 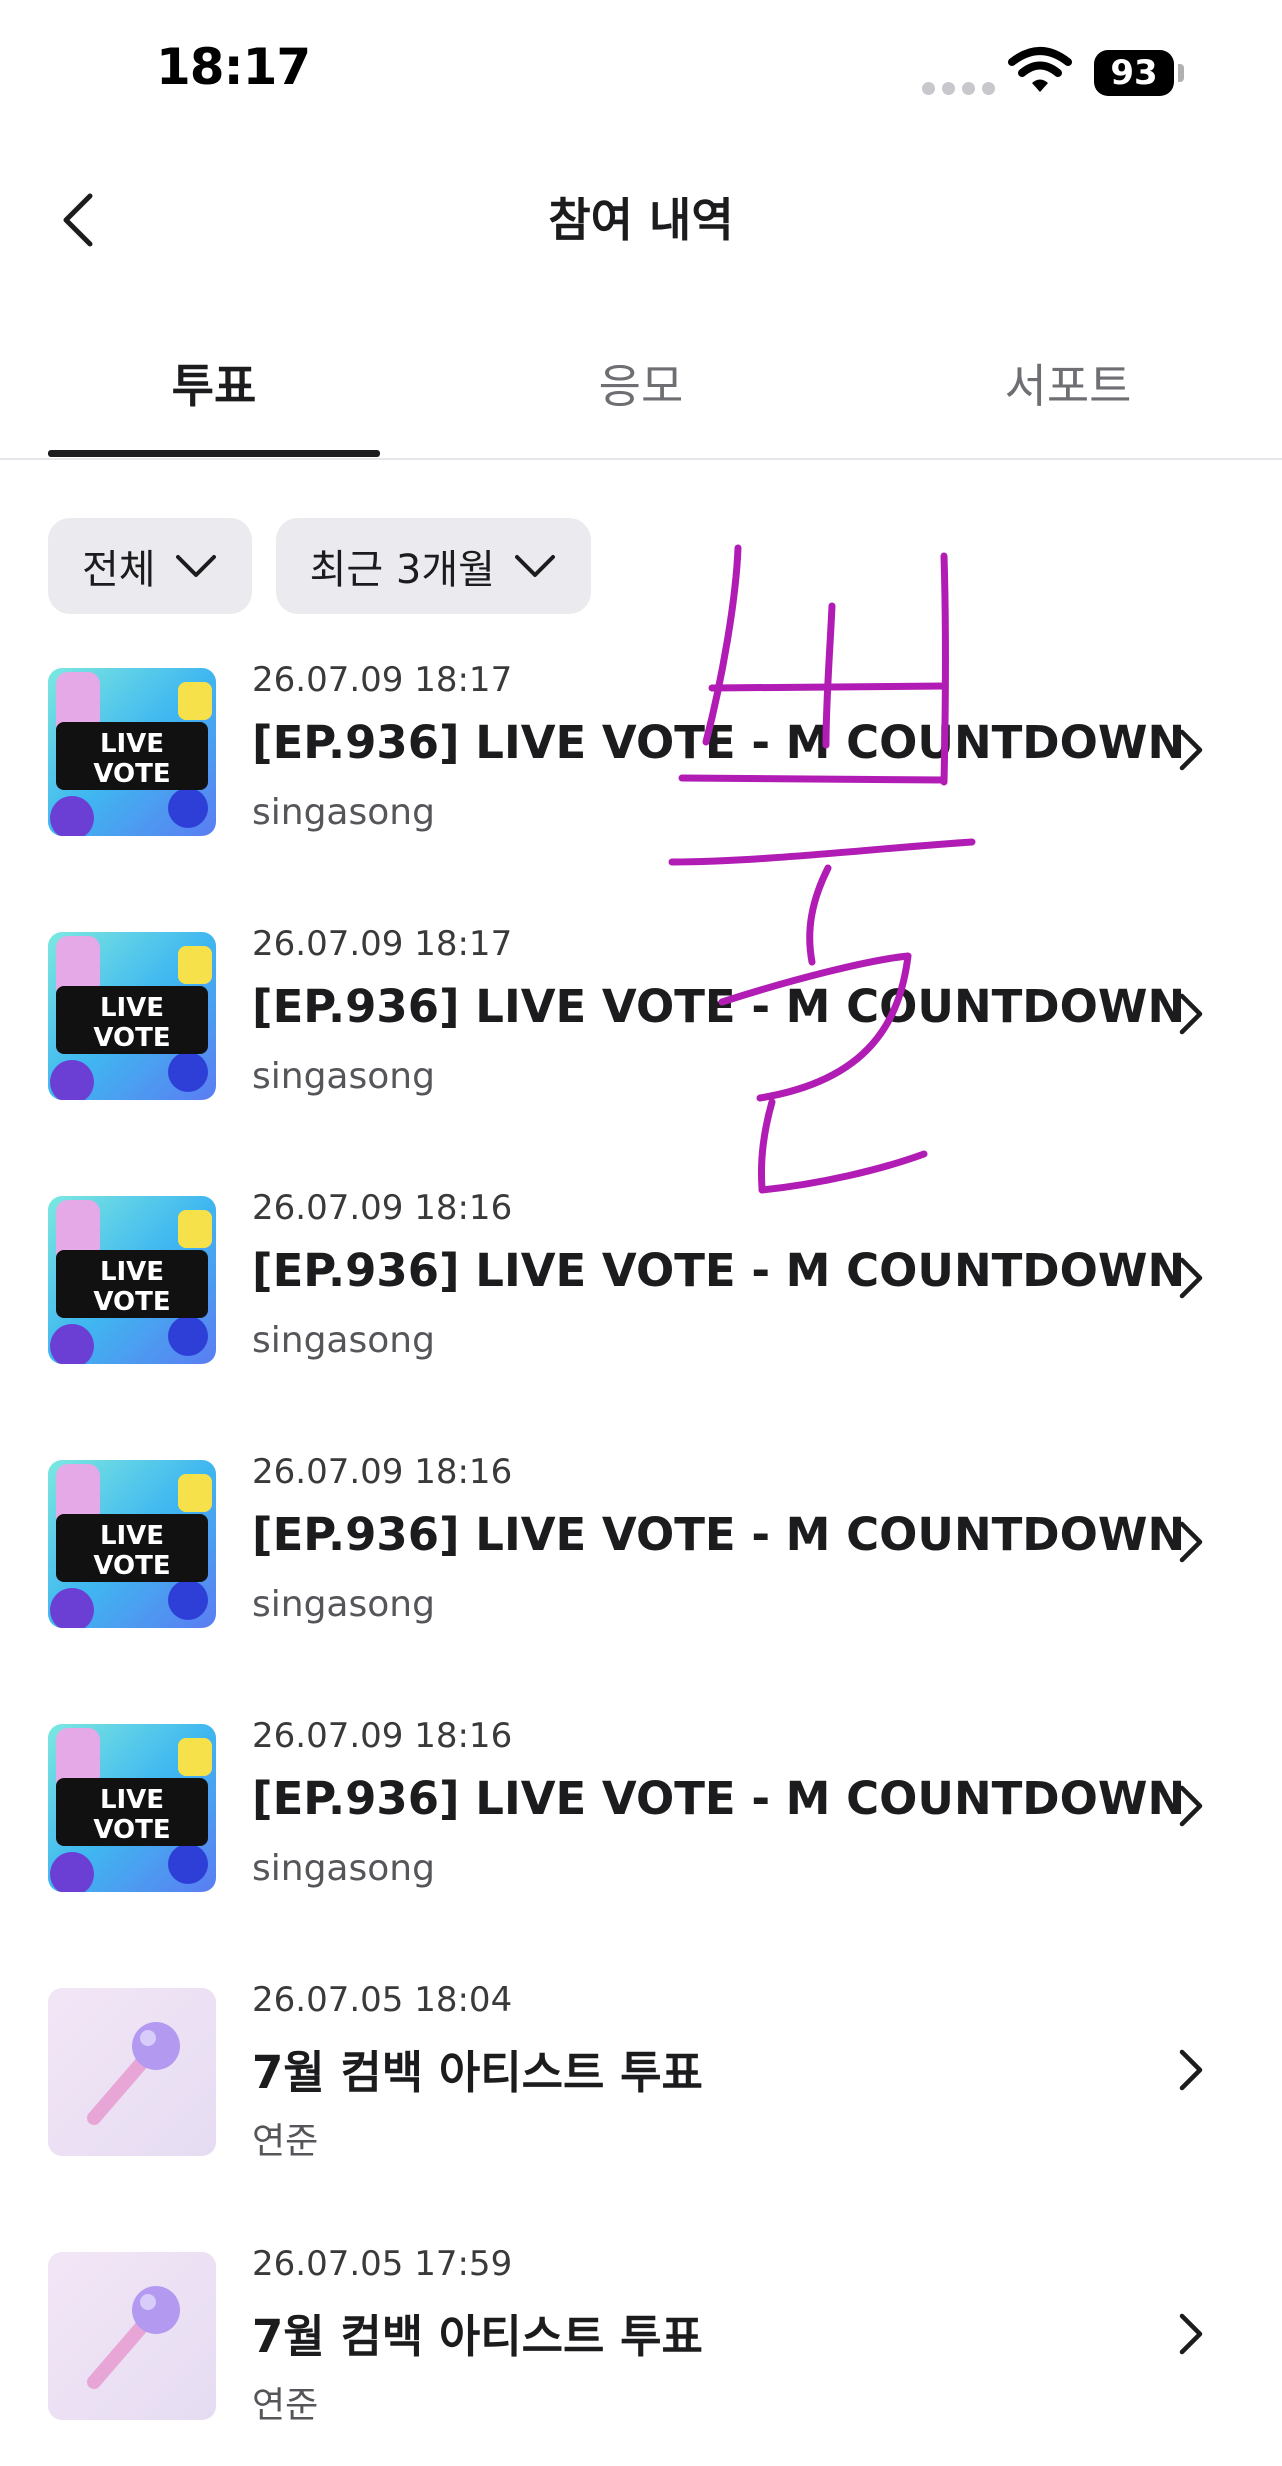 What do you see at coordinates (382, 2264) in the screenshot?
I see `item-date: 26.07.05 17:59` at bounding box center [382, 2264].